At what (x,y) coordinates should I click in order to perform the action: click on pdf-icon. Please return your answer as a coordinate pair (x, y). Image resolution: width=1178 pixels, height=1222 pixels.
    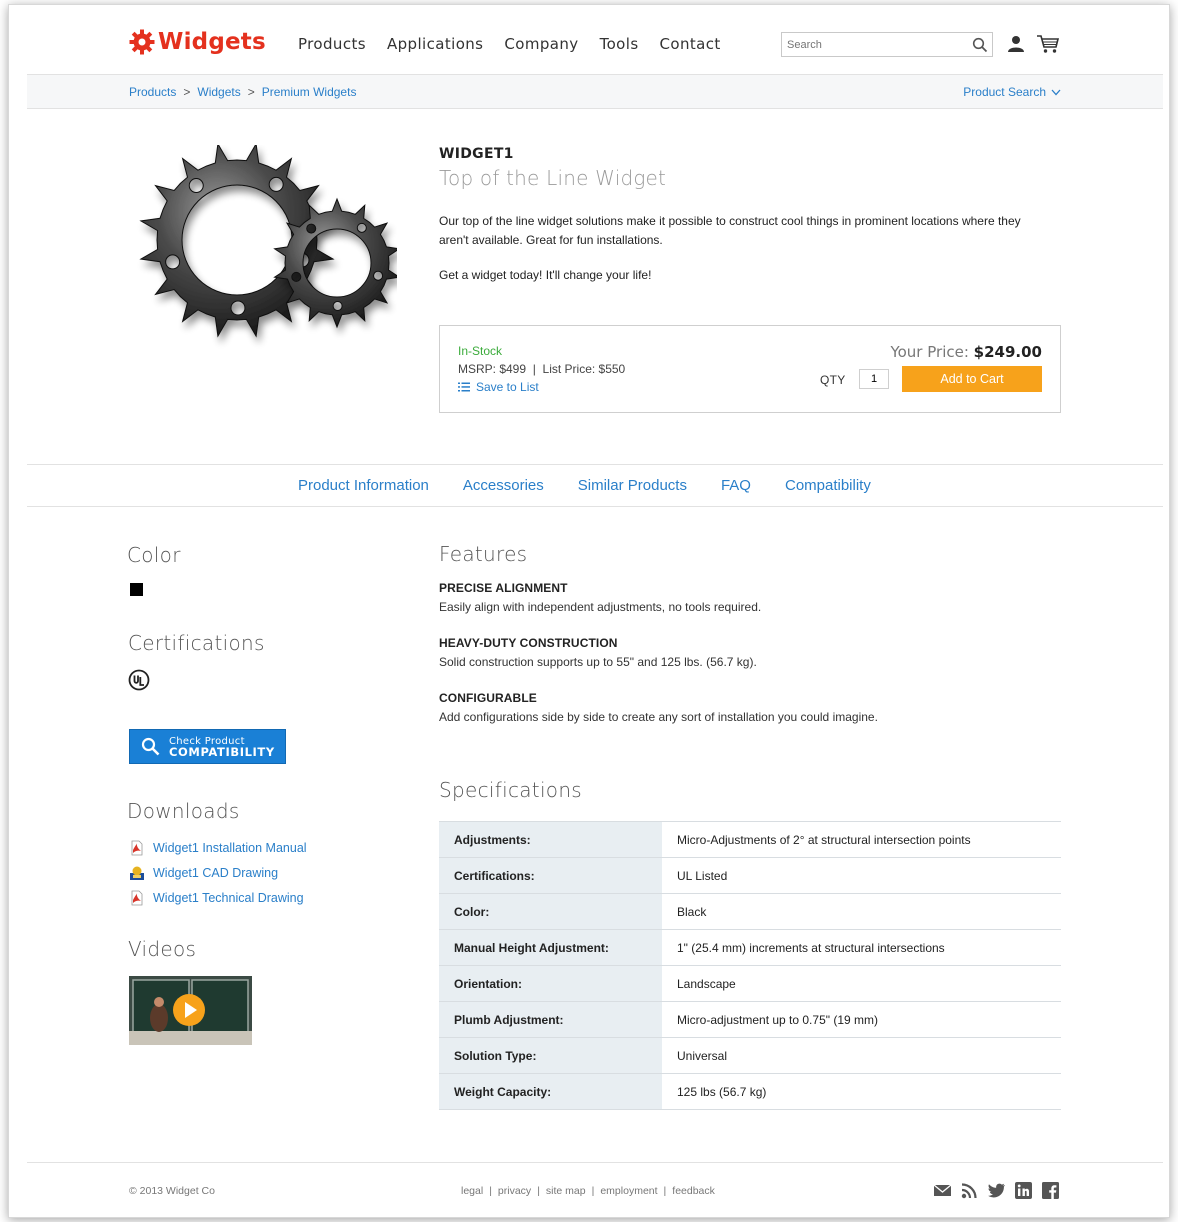
    Looking at the image, I should click on (137, 897).